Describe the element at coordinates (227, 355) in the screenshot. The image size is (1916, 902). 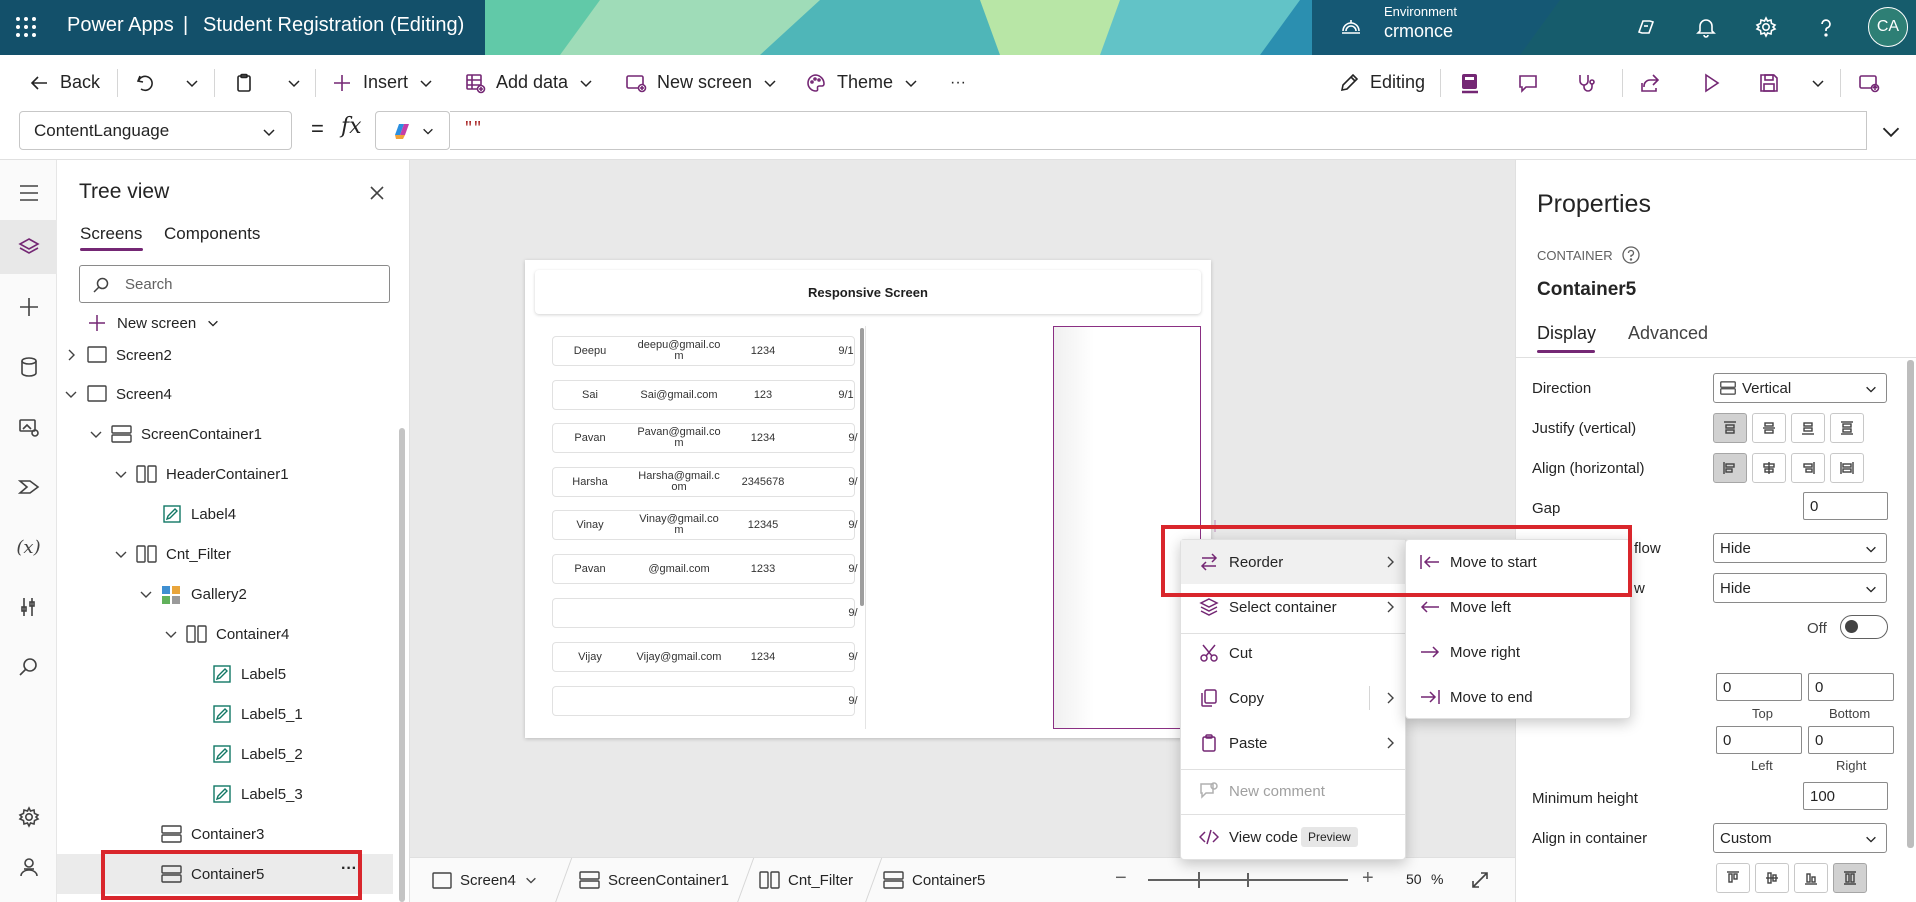
I see `tree-item-screen2: Screen2` at that location.